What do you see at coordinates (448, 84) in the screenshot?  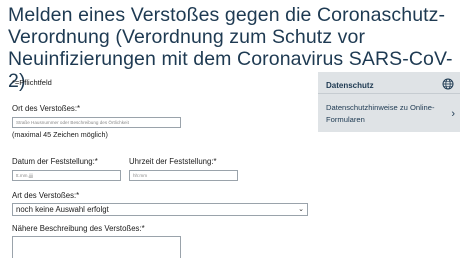 I see `globe-icon` at bounding box center [448, 84].